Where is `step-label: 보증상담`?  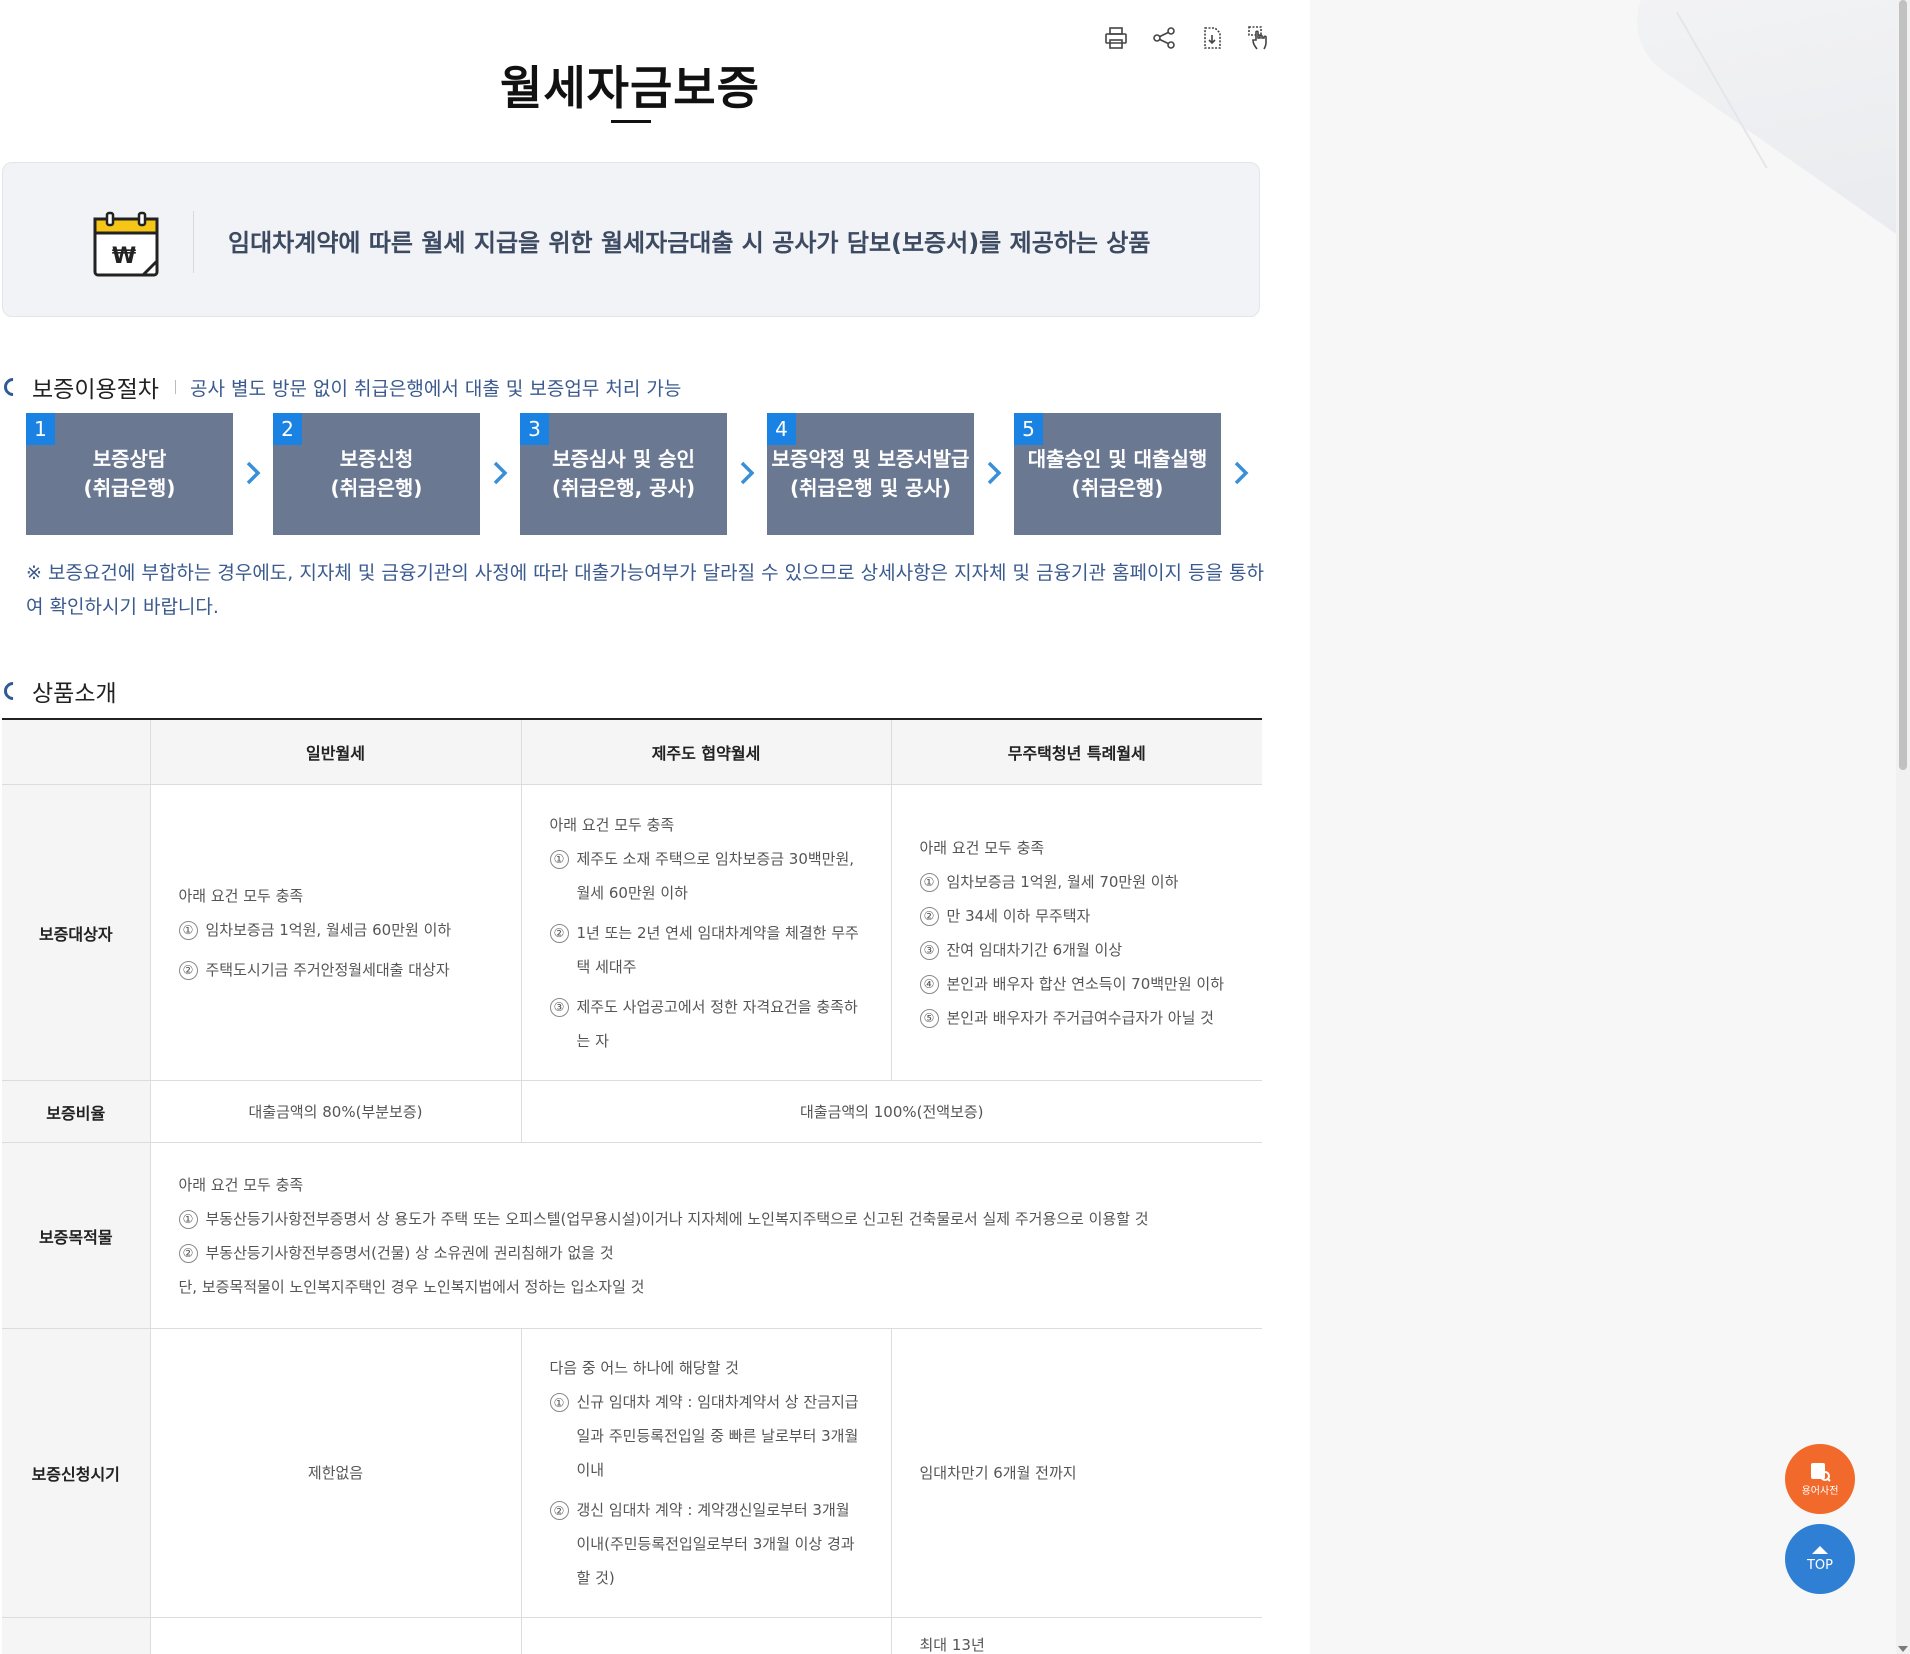 step-label: 보증상담 is located at coordinates (129, 459).